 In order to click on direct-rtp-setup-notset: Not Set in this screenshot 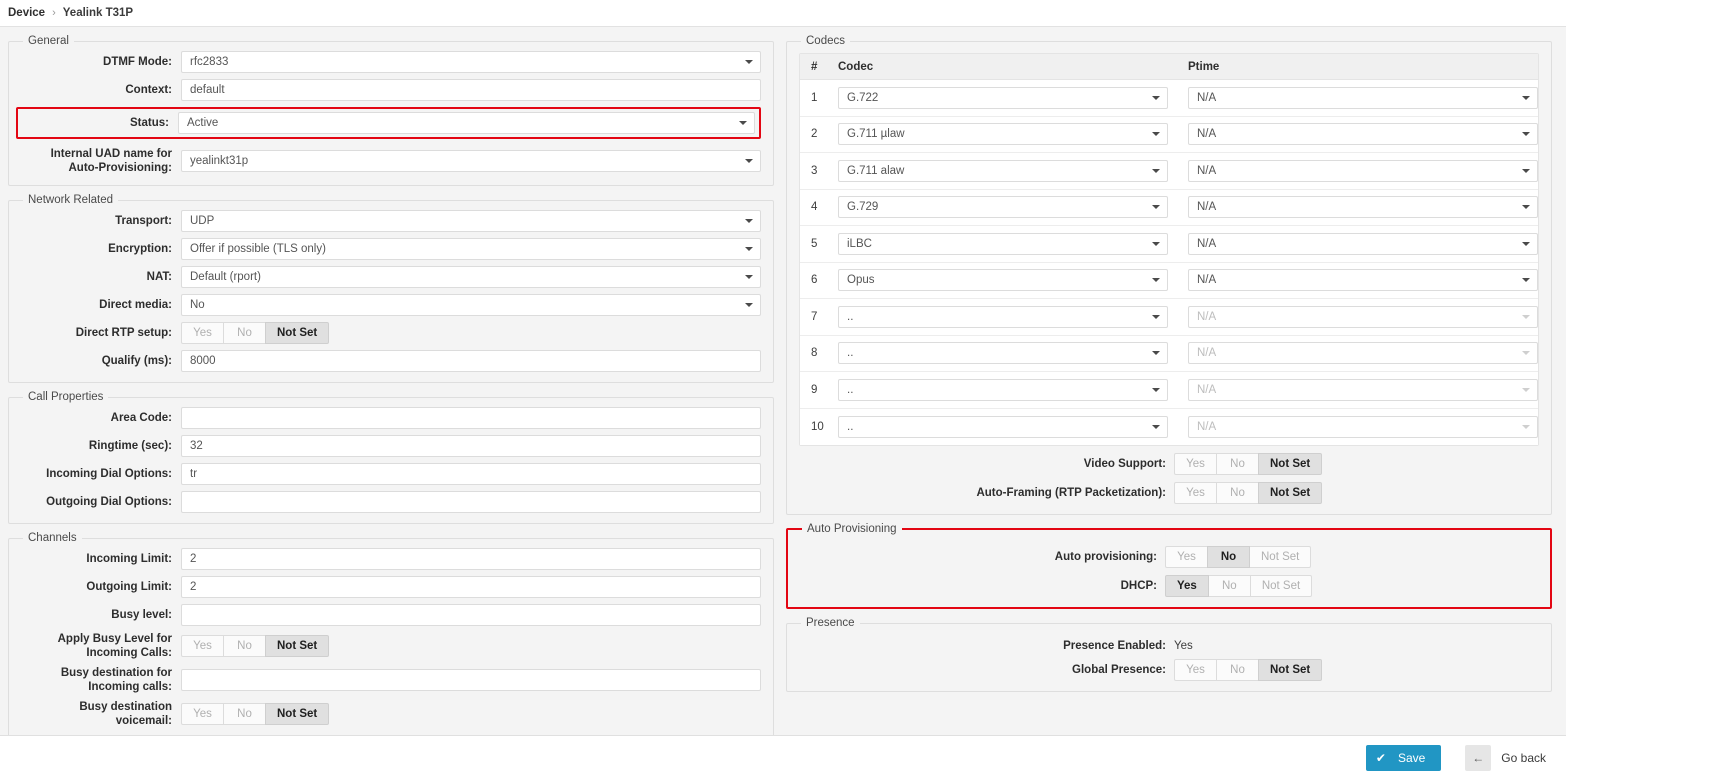, I will do `click(297, 333)`.